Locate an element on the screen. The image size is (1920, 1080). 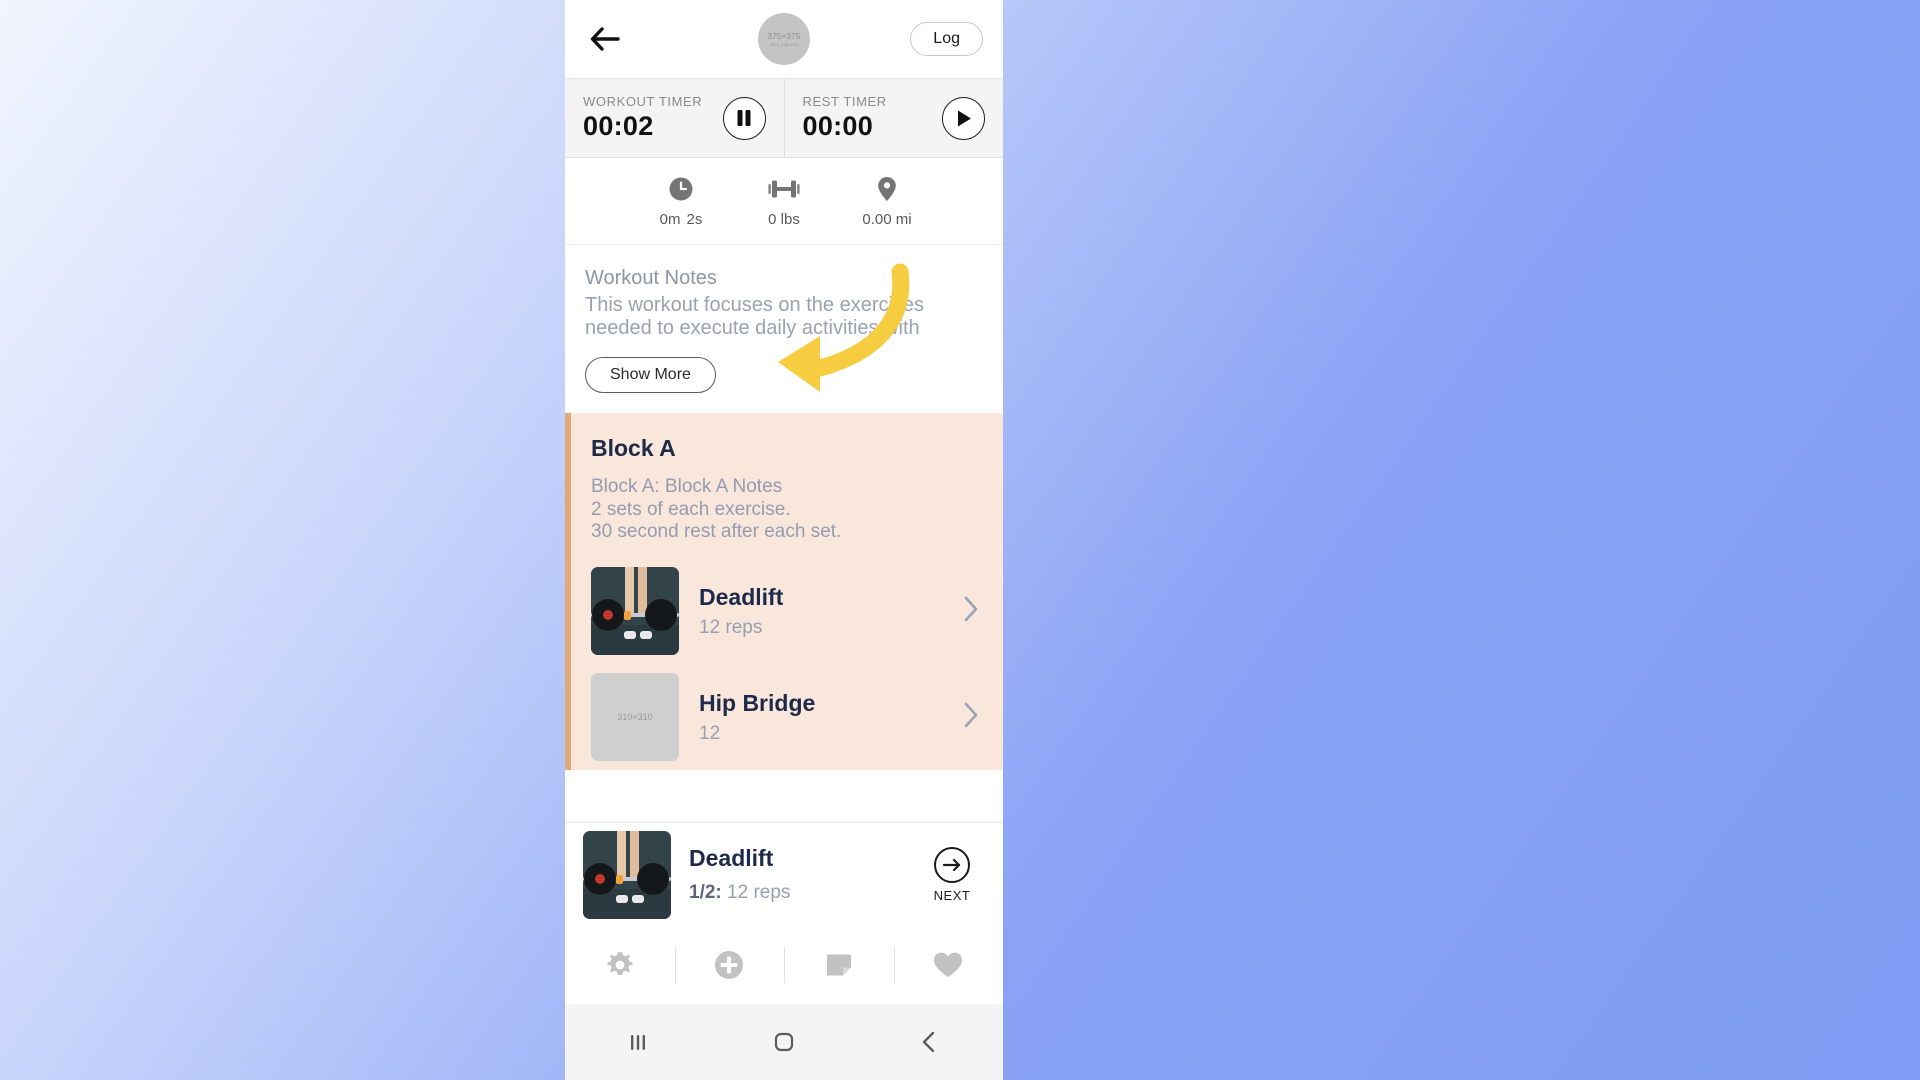
settings-button is located at coordinates (620, 965).